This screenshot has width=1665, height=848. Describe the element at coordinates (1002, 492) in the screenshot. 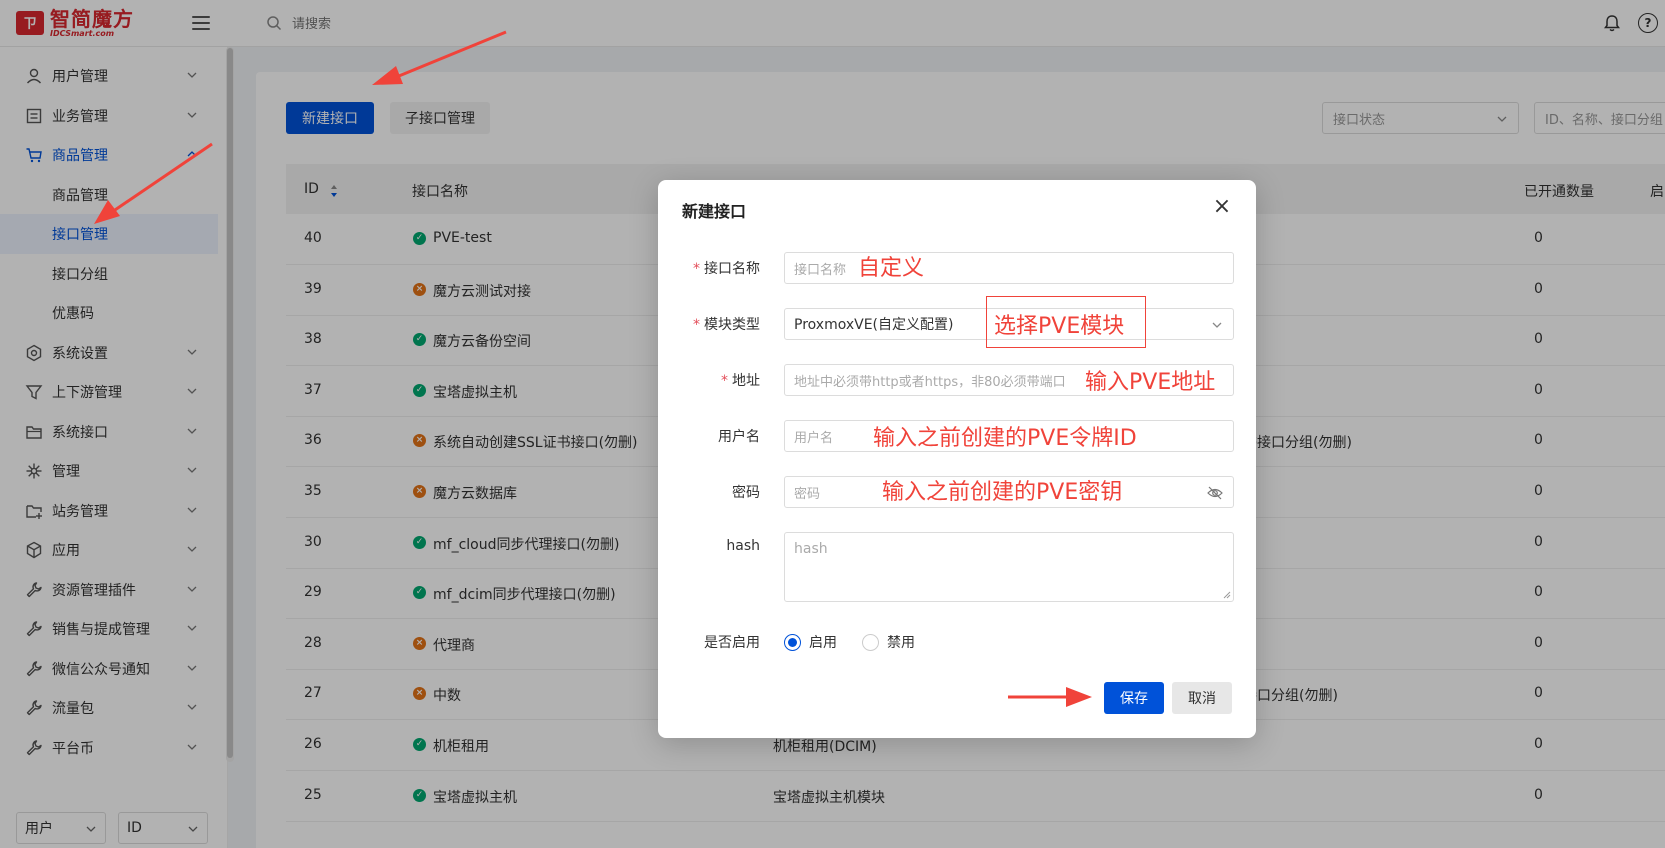

I see `annotation-password-hint: 输入之前创建的PVE密钥` at that location.